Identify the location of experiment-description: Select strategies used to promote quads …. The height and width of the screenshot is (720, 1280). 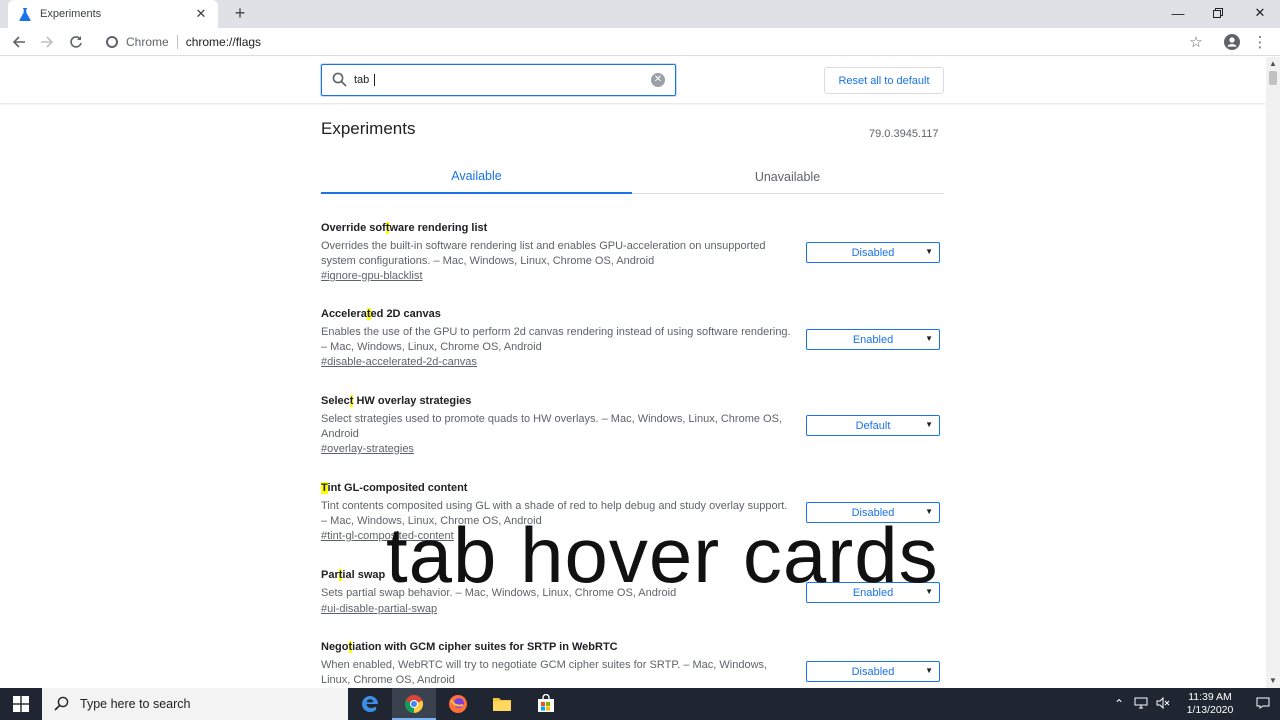
(551, 426).